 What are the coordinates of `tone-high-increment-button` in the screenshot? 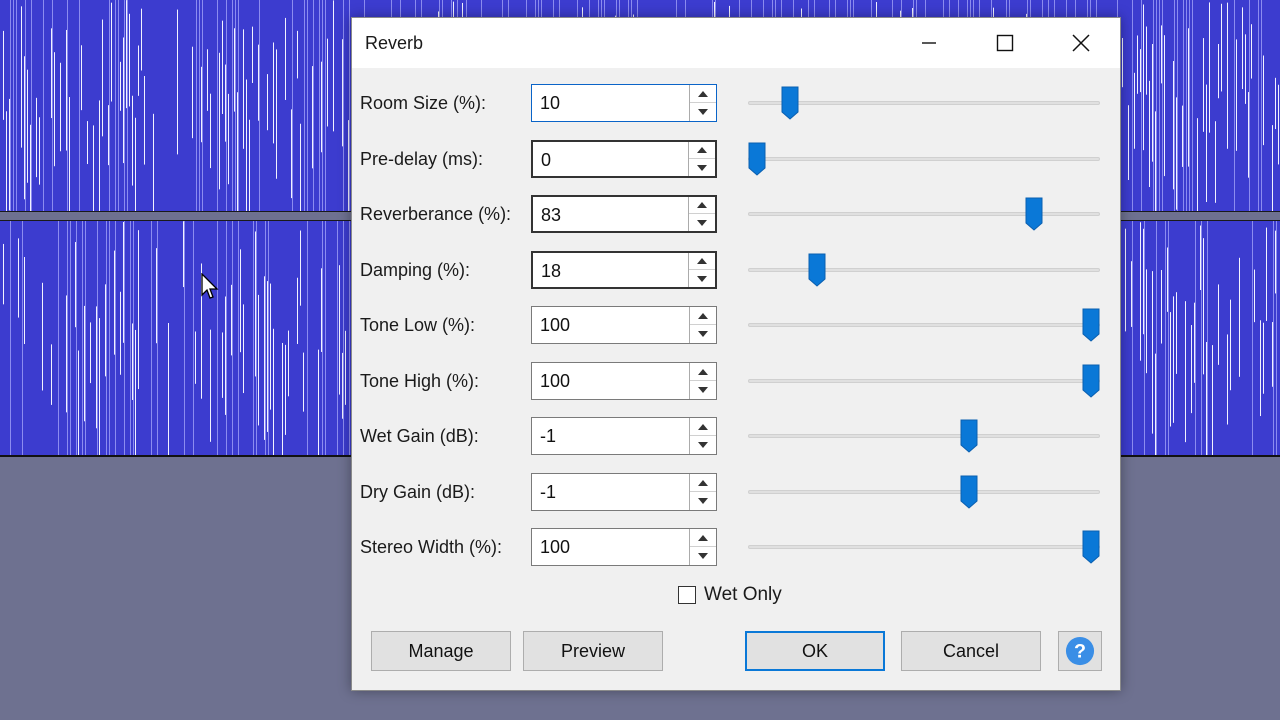 It's located at (703, 372).